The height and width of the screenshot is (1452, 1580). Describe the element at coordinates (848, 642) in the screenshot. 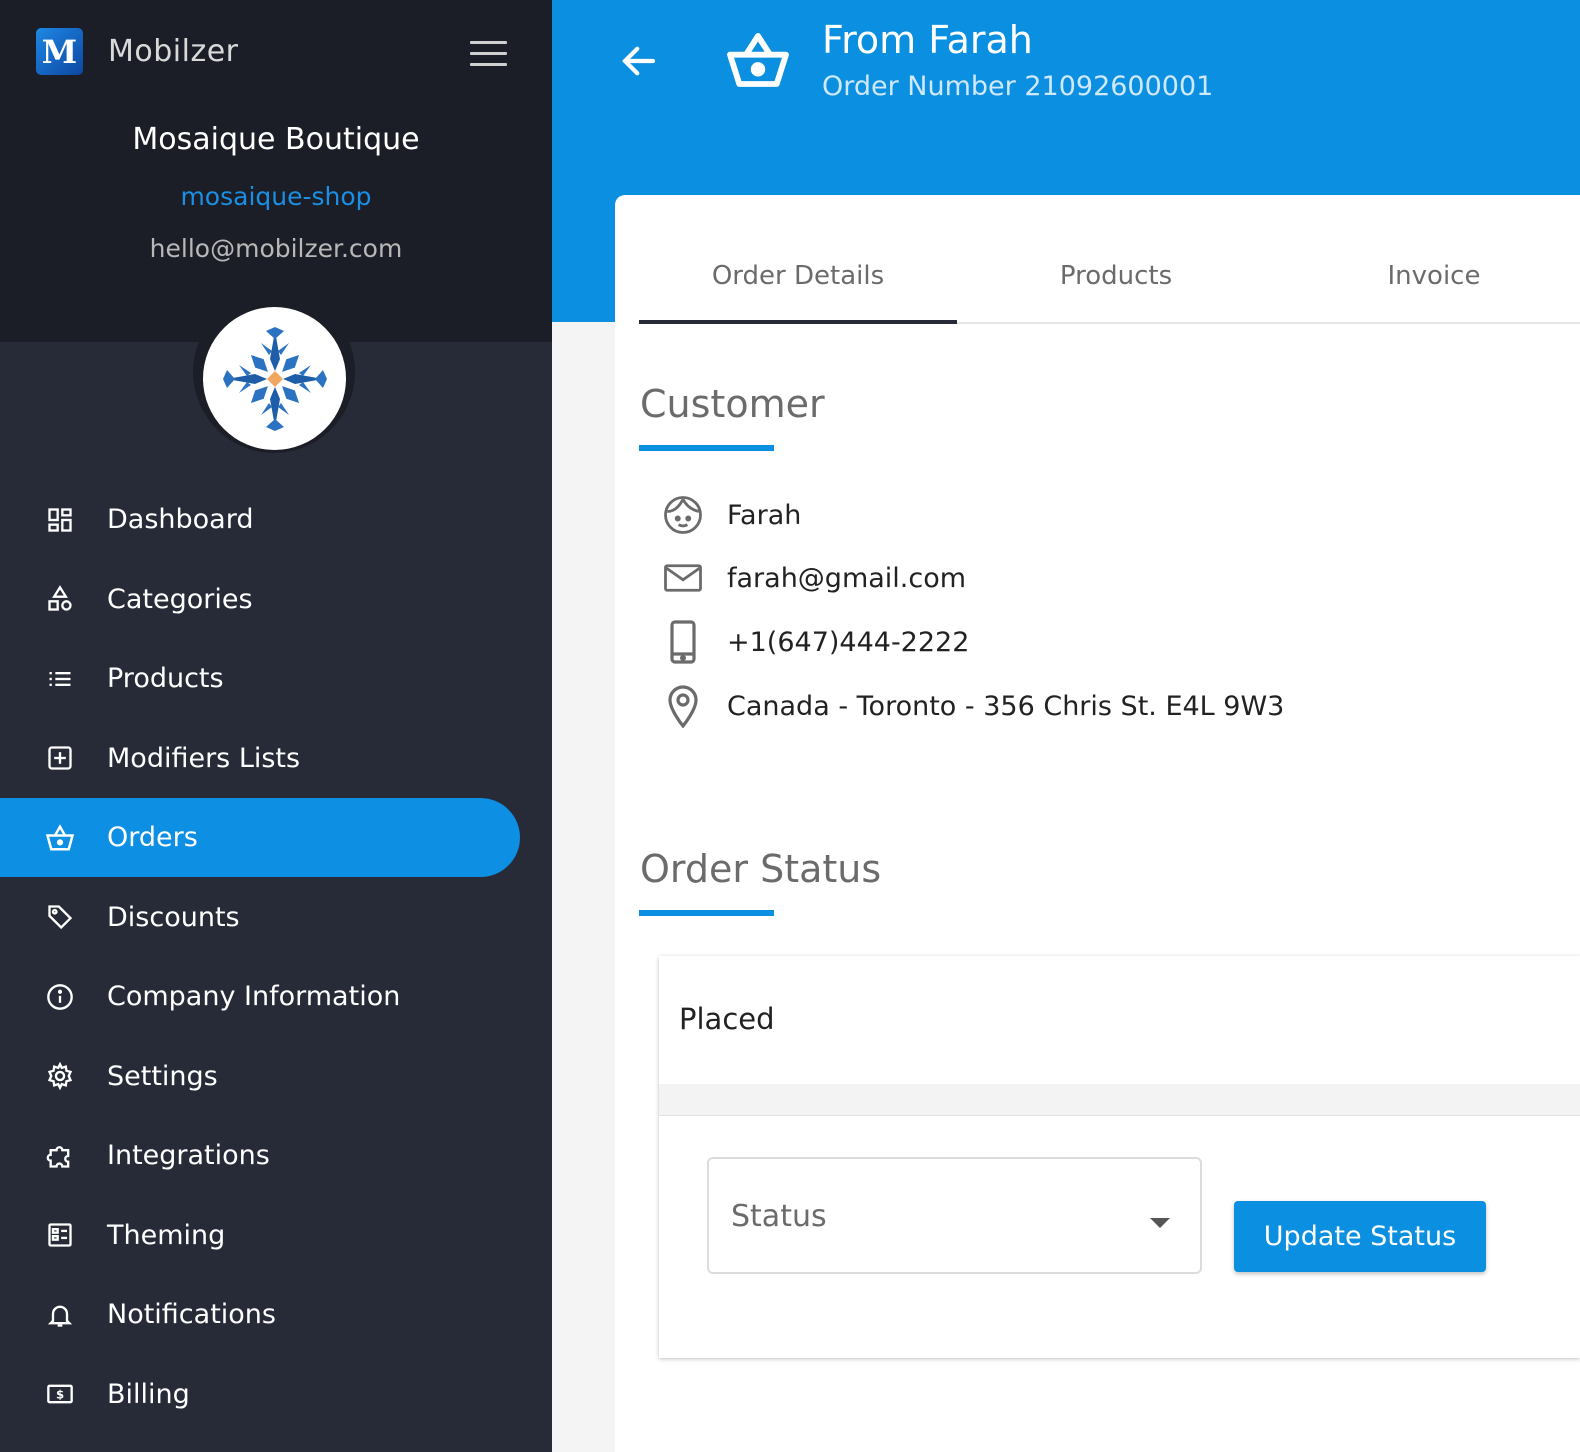

I see `customer-phone: +1(647)444-2222` at that location.